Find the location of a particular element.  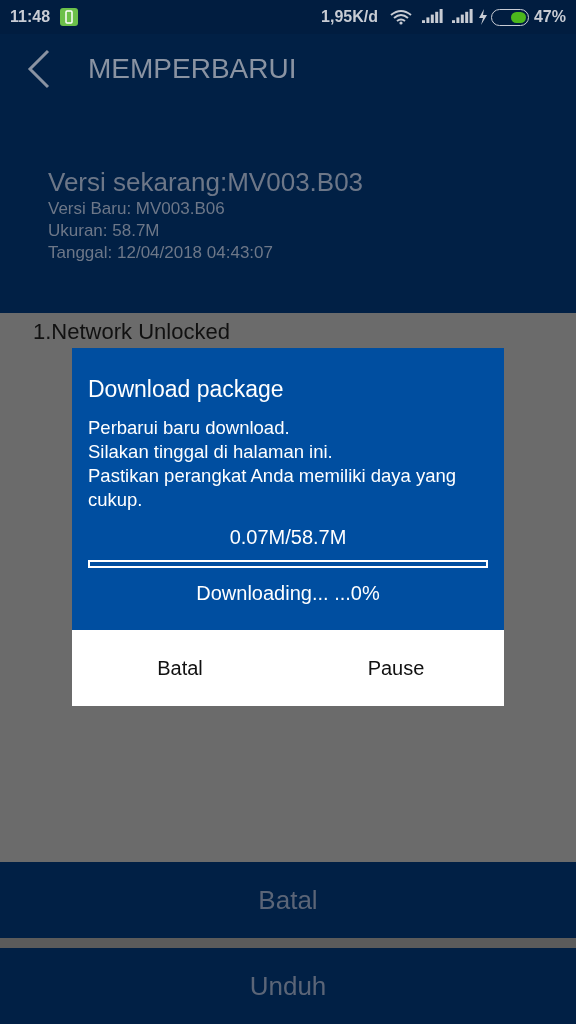

info-line: Ukuran: 58.7M is located at coordinates (104, 231).